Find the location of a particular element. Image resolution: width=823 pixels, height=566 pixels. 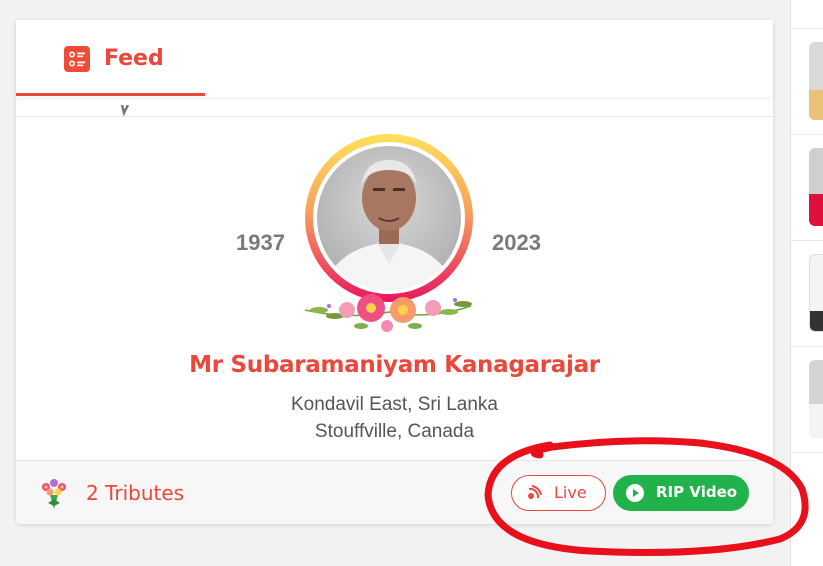

rip-video-button-label: RIP Video is located at coordinates (697, 492).